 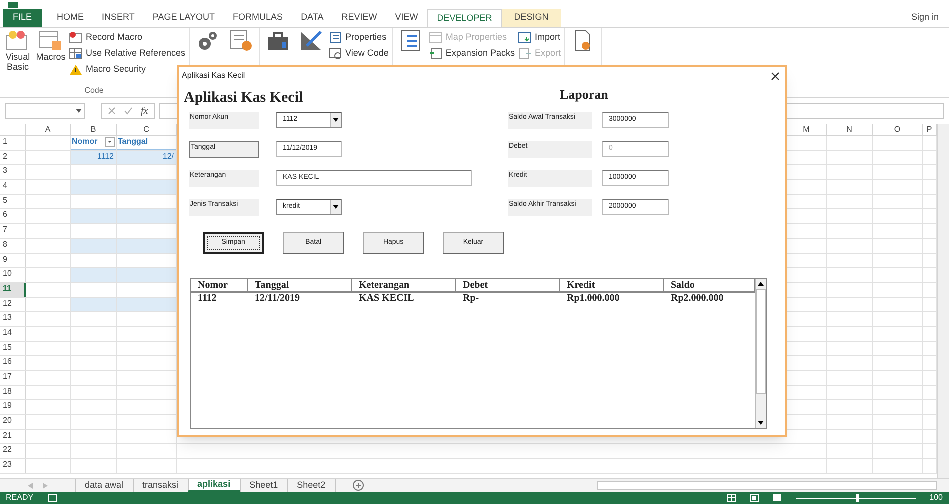 What do you see at coordinates (244, 98) in the screenshot?
I see `form-heading: Aplikasi Kas Kecil` at bounding box center [244, 98].